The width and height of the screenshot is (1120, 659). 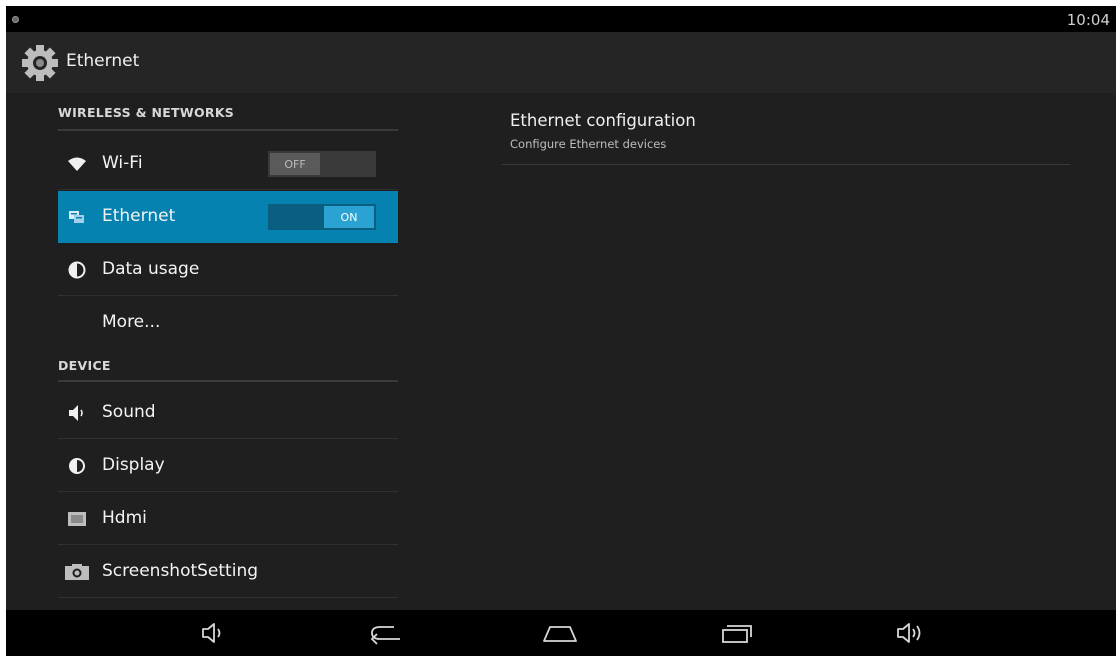 I want to click on menu-item-label: Display, so click(x=133, y=465).